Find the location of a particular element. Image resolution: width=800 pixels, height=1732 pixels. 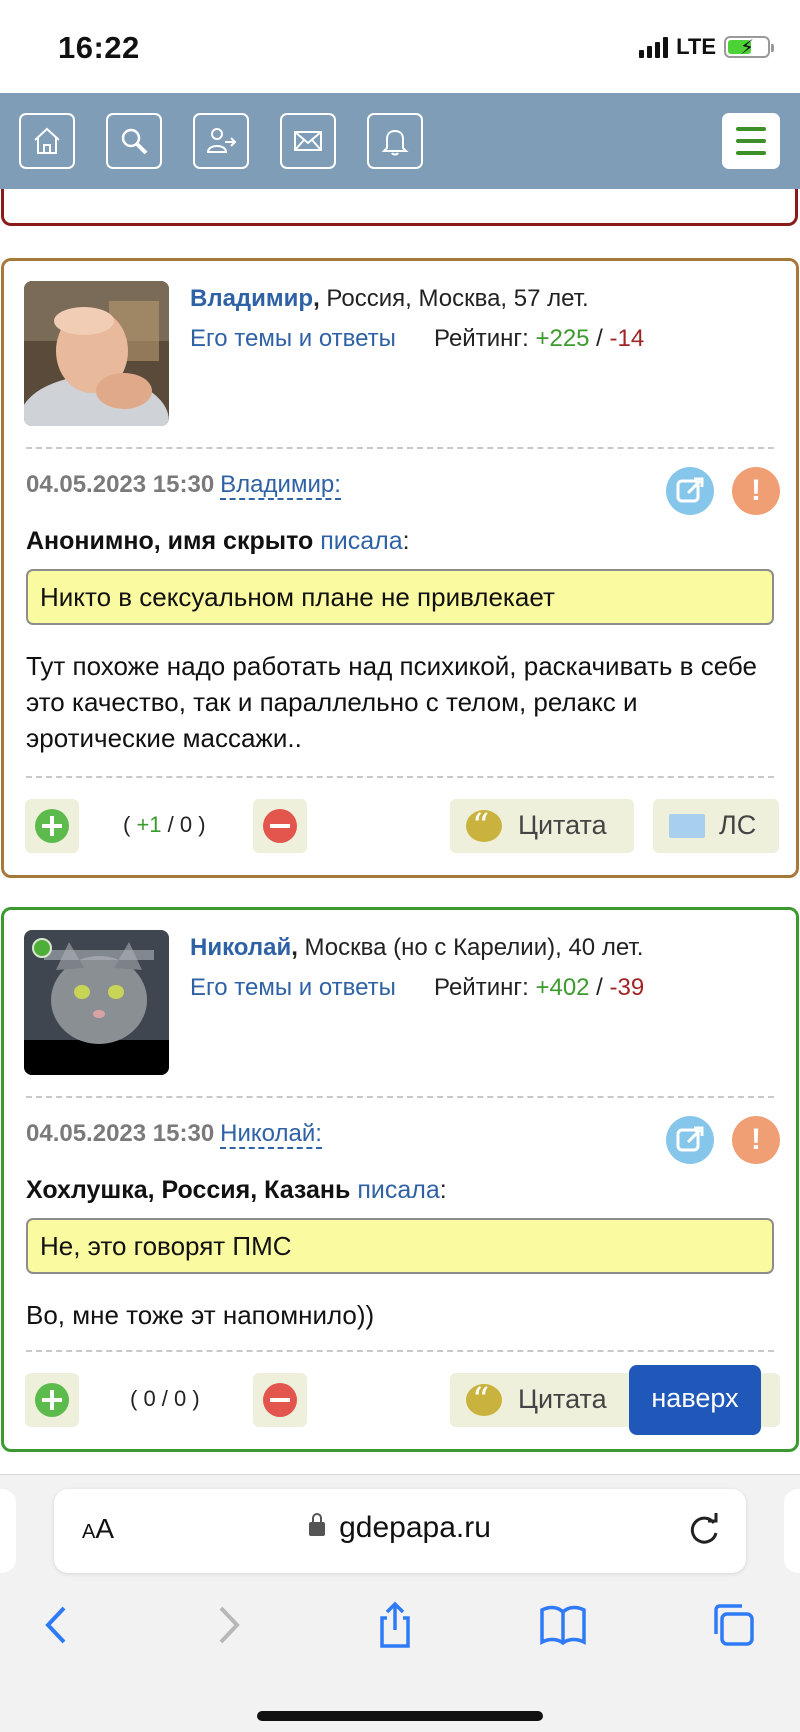

top-navigation is located at coordinates (400, 141).